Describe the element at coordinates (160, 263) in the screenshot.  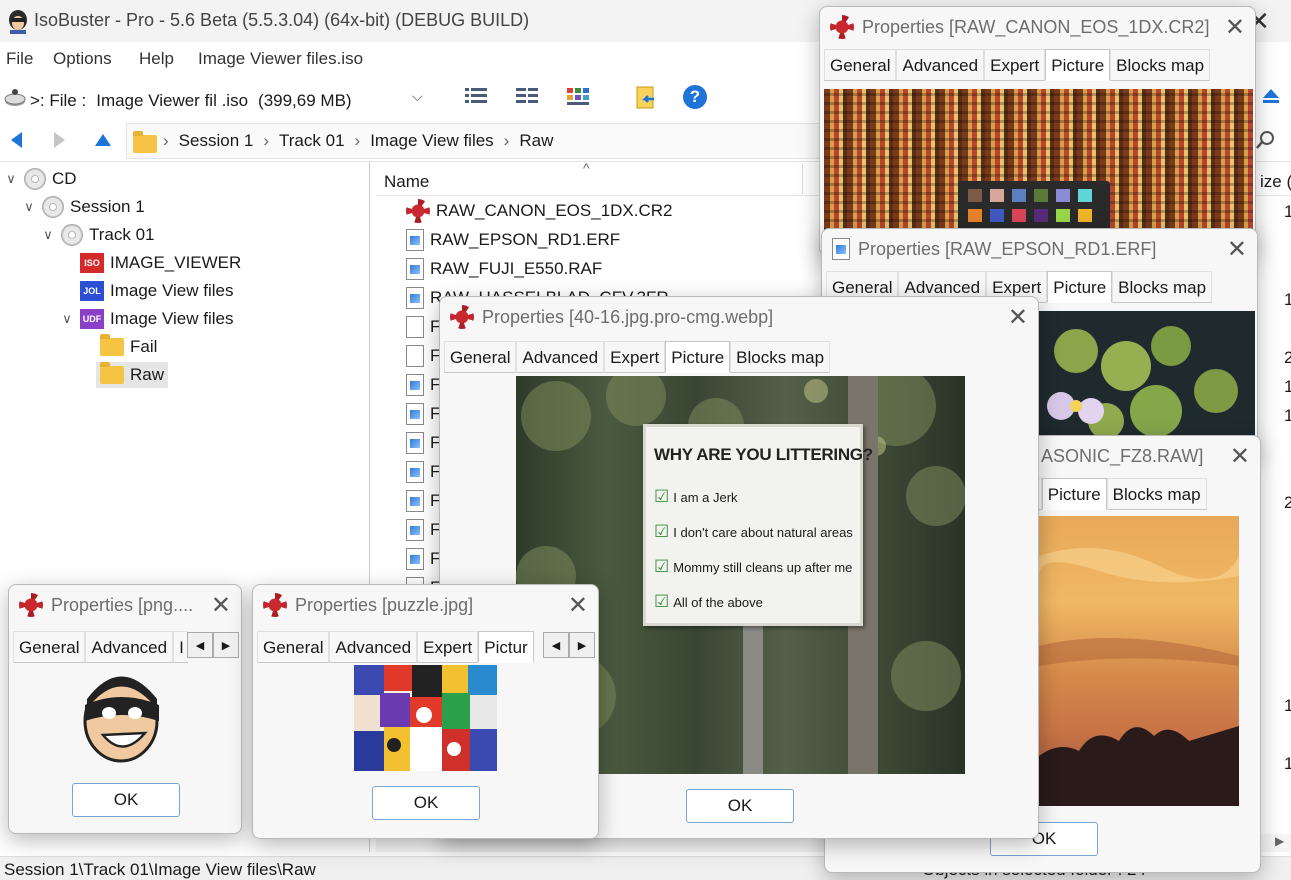
I see `tree-item-iso: ISO IMAGE_VIEWER` at that location.